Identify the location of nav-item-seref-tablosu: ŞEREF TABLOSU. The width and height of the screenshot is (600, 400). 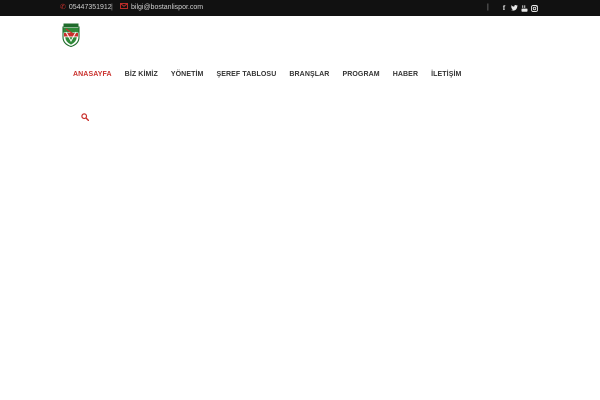
(246, 75).